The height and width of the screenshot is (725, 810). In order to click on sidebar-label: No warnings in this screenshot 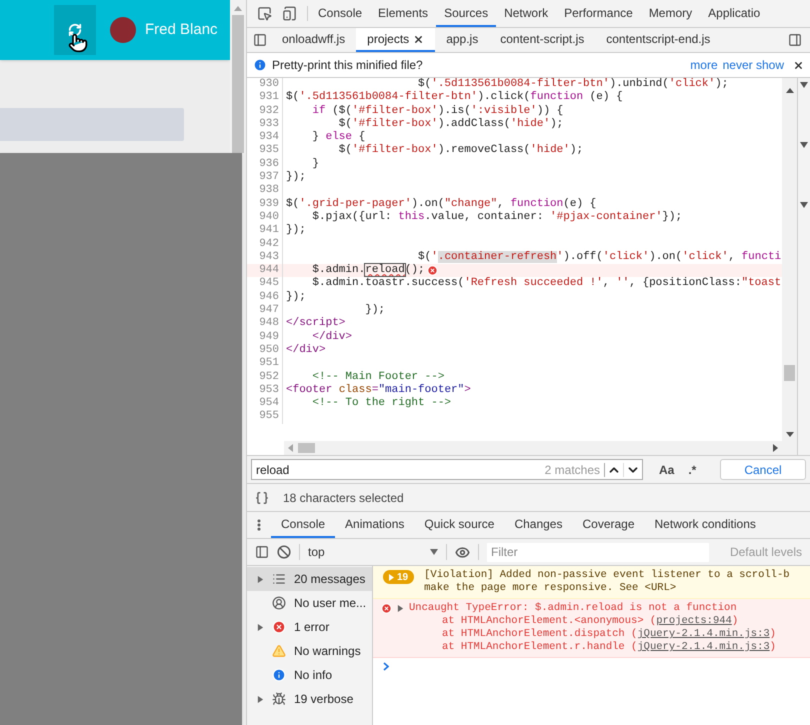, I will do `click(327, 651)`.